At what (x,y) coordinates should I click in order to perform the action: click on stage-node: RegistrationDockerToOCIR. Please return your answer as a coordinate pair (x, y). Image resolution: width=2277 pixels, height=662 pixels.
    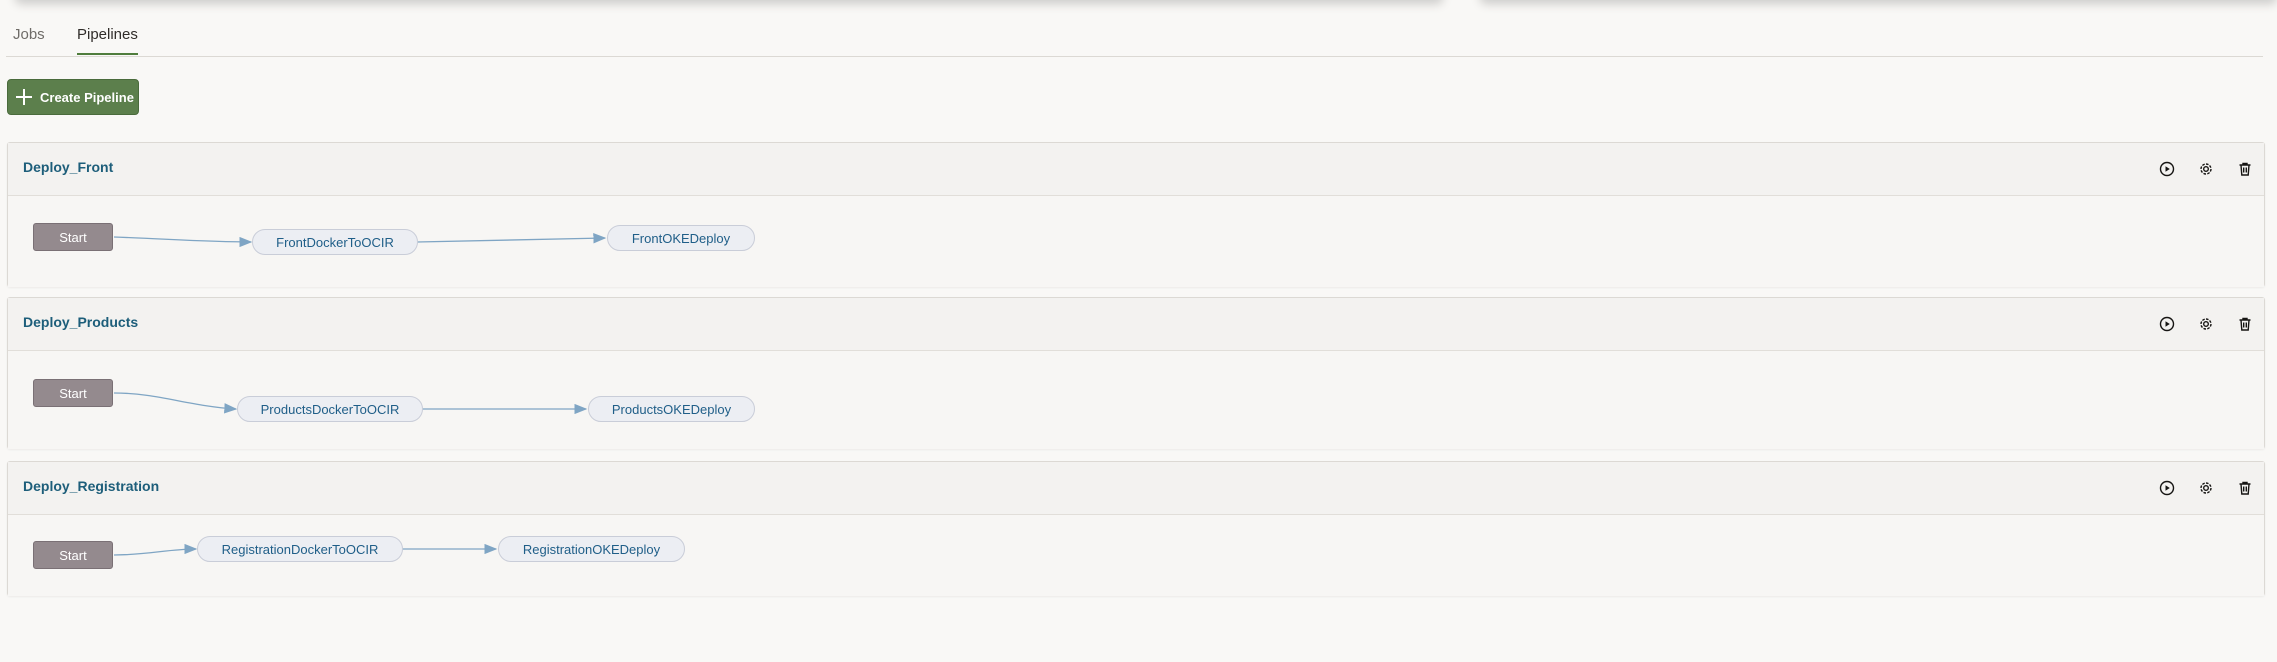
    Looking at the image, I should click on (300, 549).